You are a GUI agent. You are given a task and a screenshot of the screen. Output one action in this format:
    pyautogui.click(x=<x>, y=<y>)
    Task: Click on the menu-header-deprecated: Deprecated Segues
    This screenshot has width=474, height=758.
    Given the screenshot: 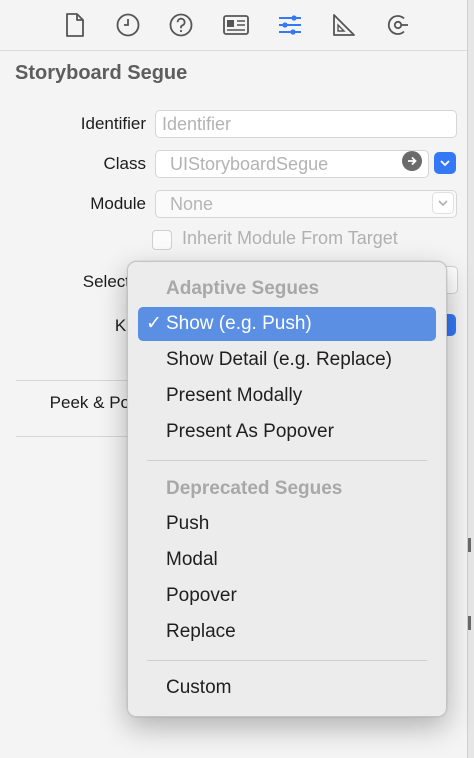 What is the action you would take?
    pyautogui.click(x=254, y=488)
    